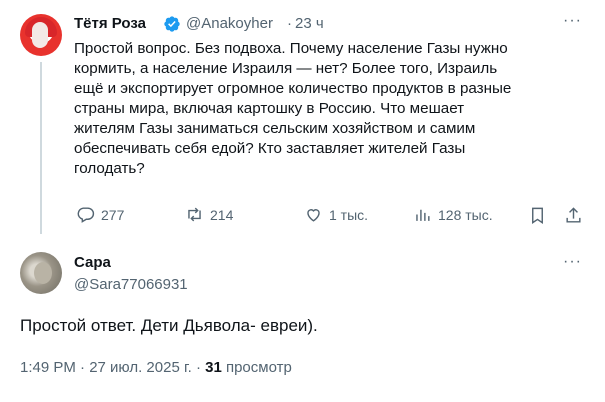 The image size is (605, 402). I want to click on views-button: 128 тыс., so click(453, 214).